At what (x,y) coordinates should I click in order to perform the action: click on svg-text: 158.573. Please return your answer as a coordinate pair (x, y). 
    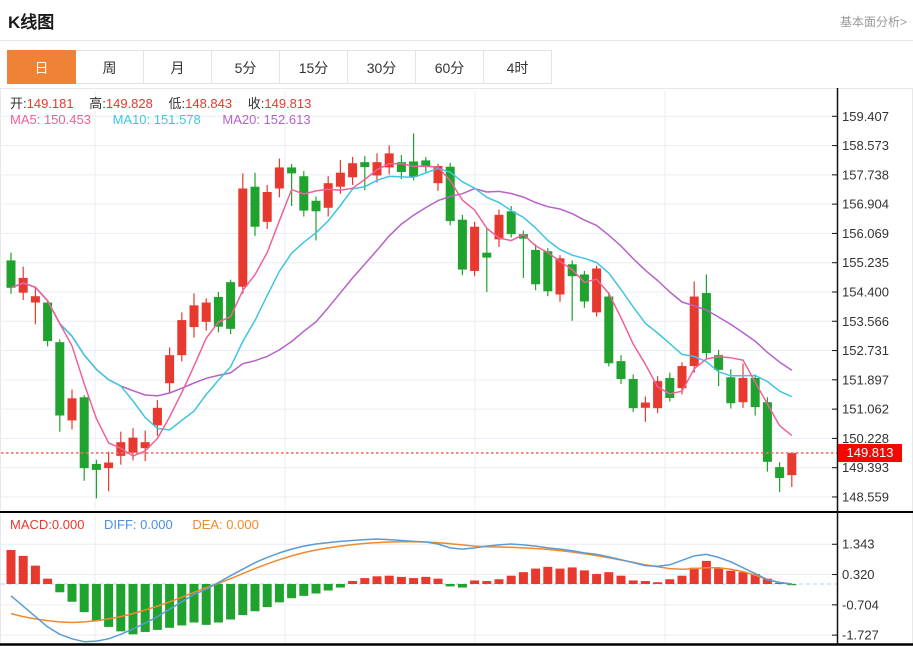
    Looking at the image, I should click on (865, 145).